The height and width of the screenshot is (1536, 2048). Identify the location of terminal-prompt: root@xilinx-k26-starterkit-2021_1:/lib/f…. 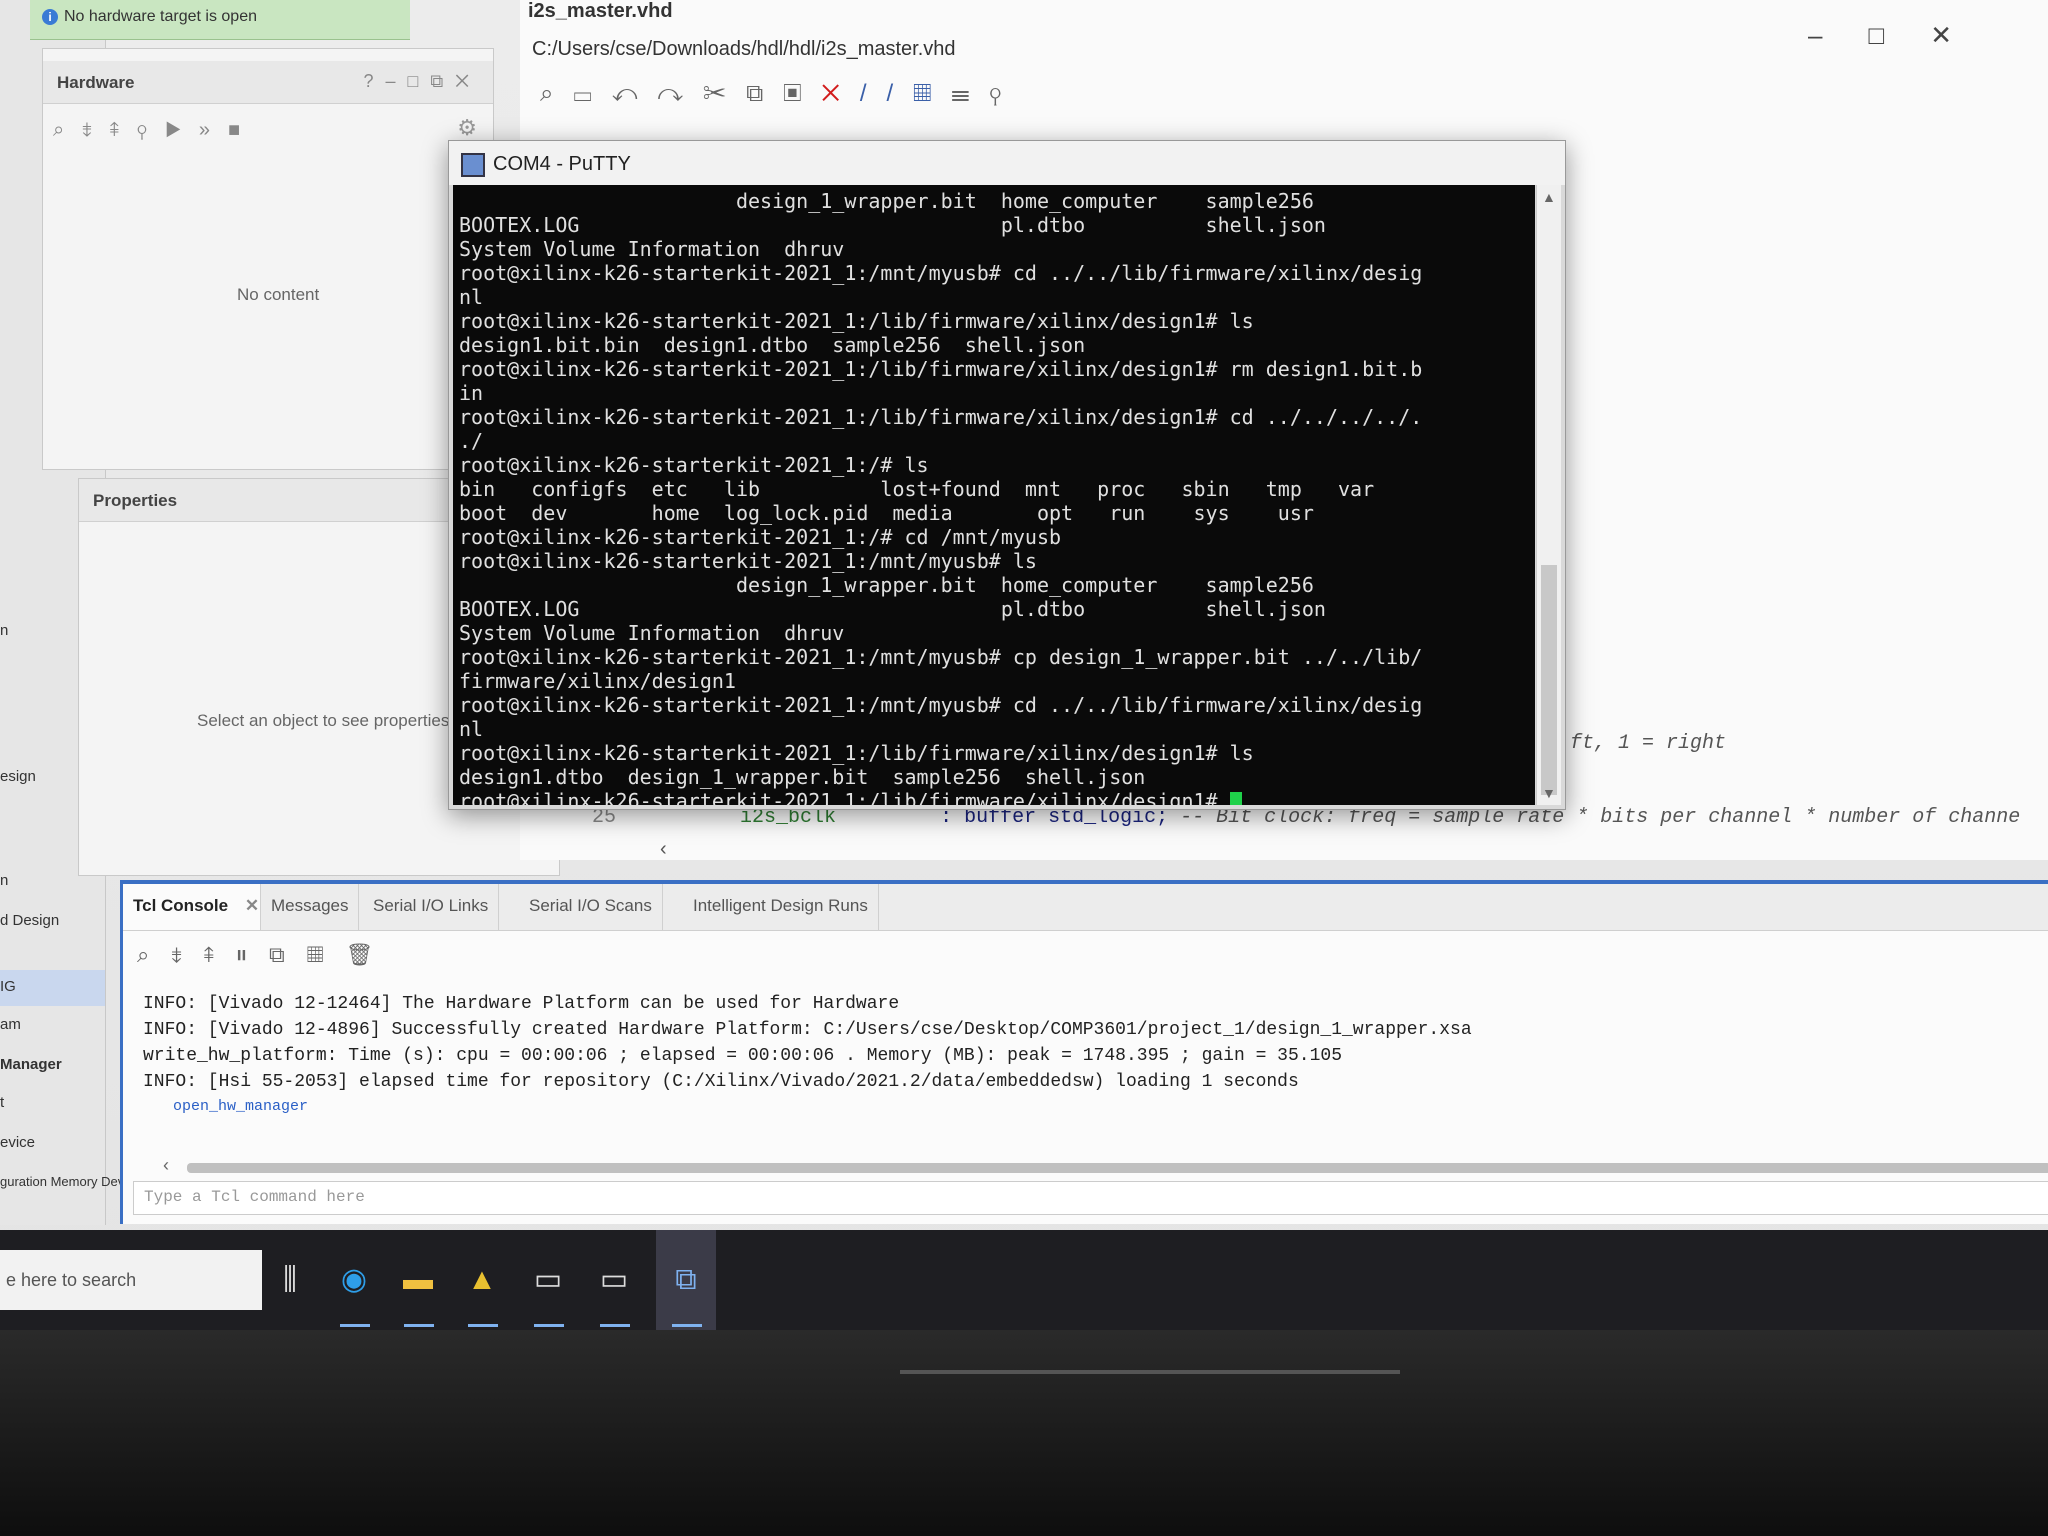
(844, 797).